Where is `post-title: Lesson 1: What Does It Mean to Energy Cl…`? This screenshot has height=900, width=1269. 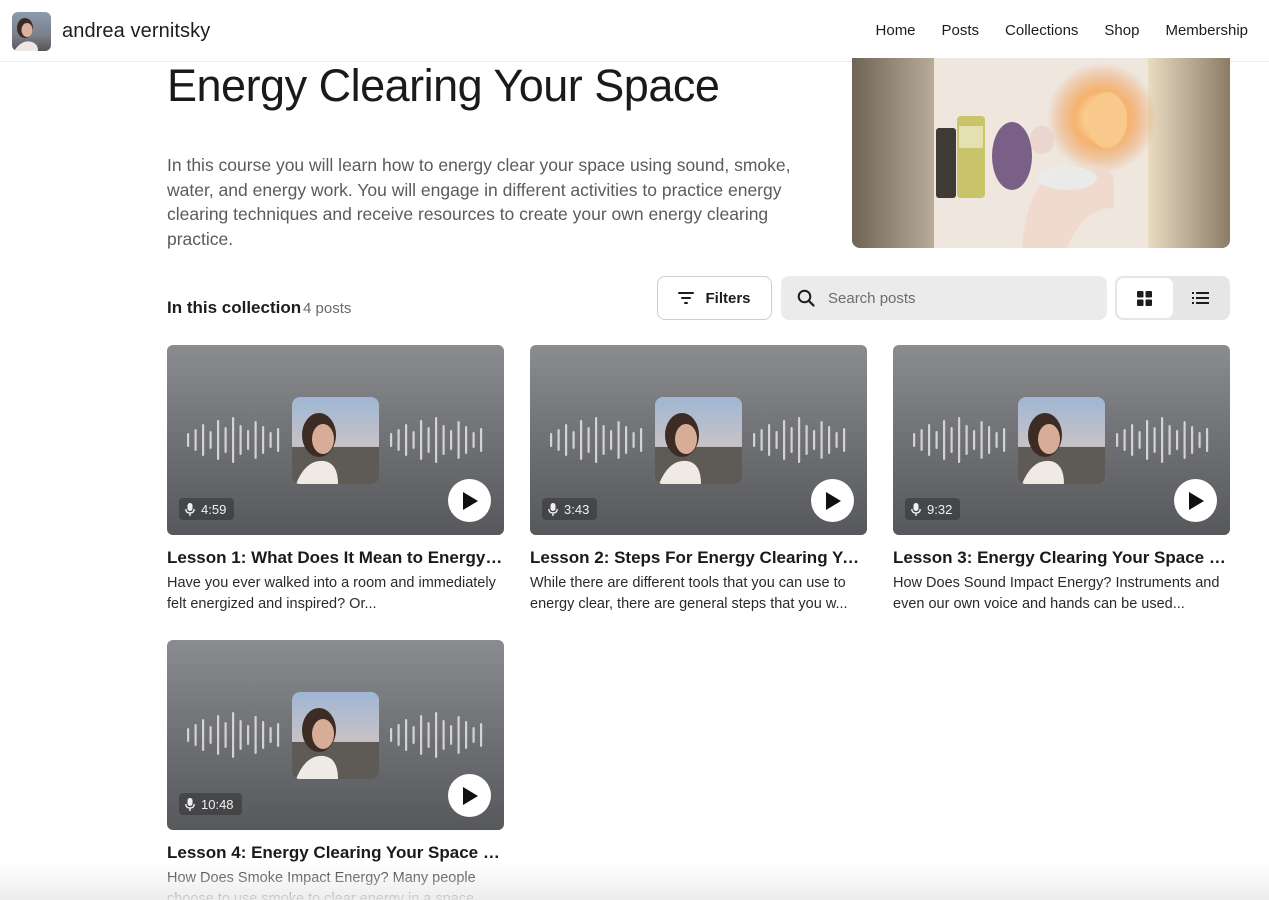
post-title: Lesson 1: What Does It Mean to Energy Cl… is located at coordinates (335, 558).